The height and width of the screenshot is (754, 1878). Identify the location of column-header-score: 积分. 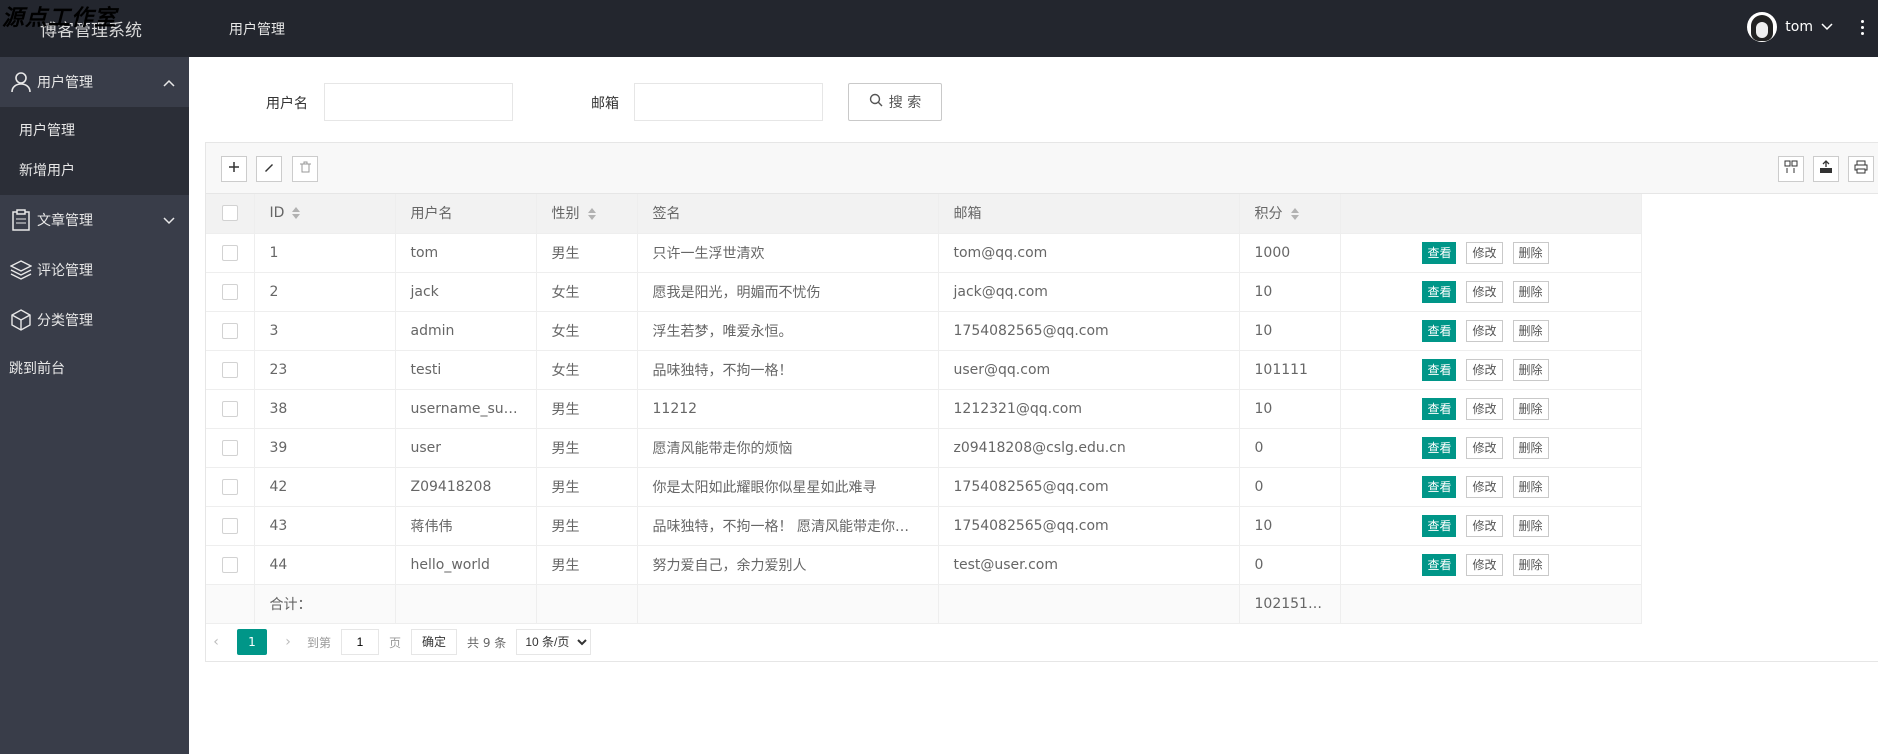
(1290, 214).